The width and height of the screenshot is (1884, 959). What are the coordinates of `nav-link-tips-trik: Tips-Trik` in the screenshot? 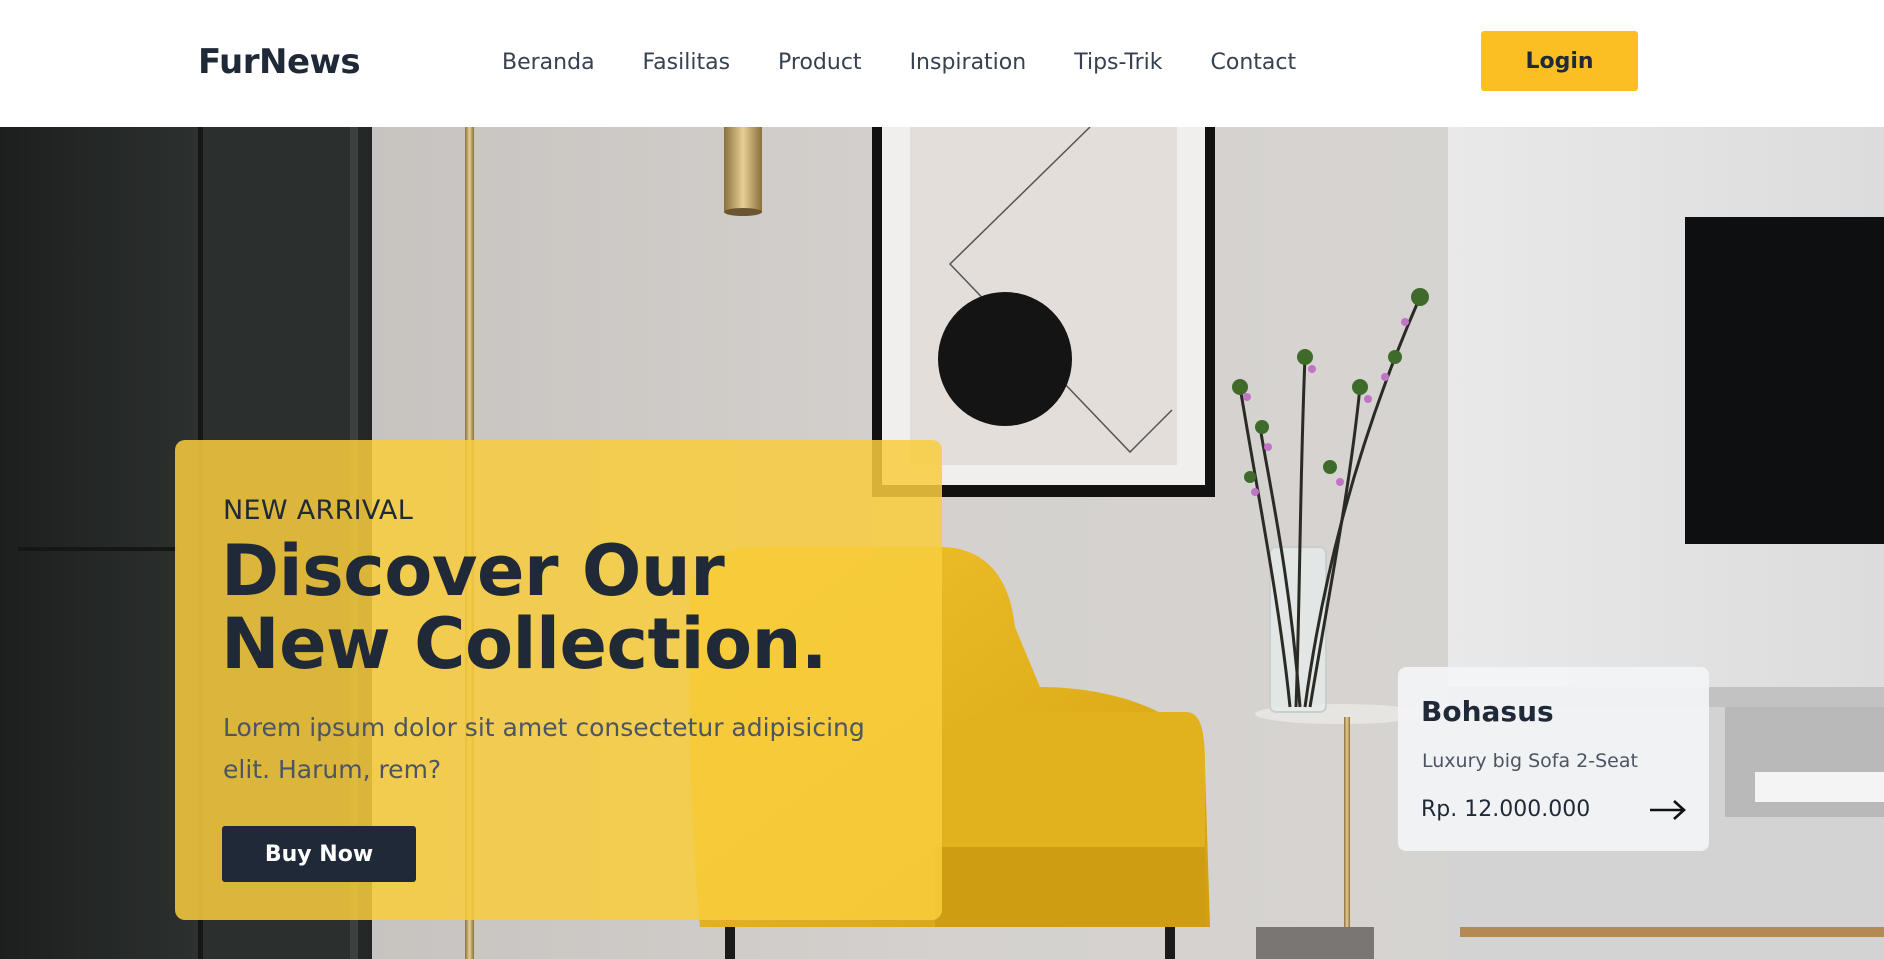 It's located at (1118, 63).